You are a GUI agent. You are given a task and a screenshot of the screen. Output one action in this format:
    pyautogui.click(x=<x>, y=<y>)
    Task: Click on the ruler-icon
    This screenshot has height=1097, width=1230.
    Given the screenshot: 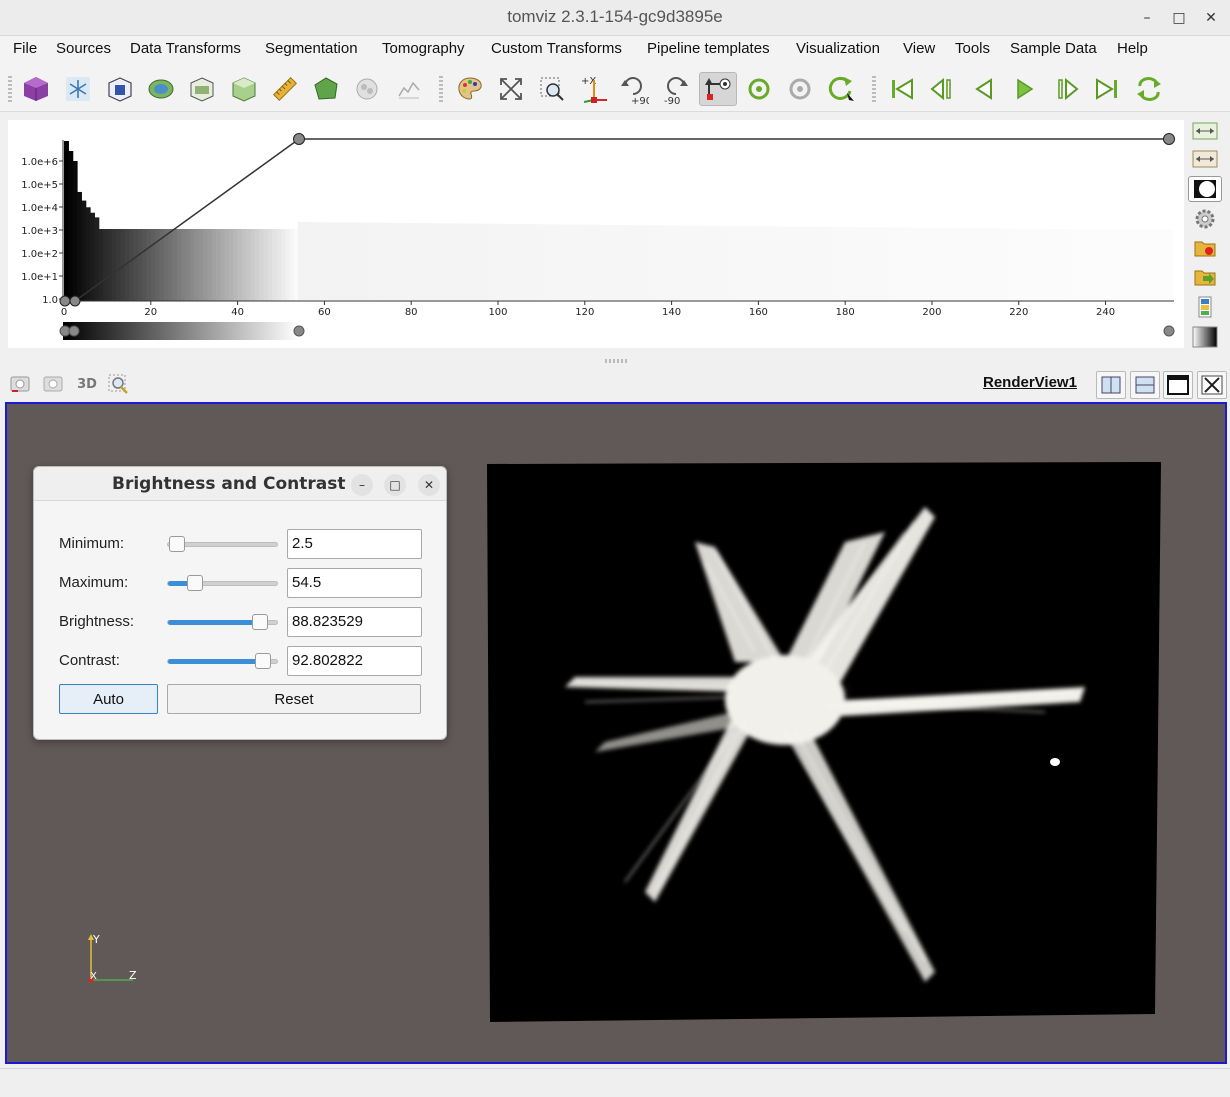 What is the action you would take?
    pyautogui.click(x=285, y=89)
    